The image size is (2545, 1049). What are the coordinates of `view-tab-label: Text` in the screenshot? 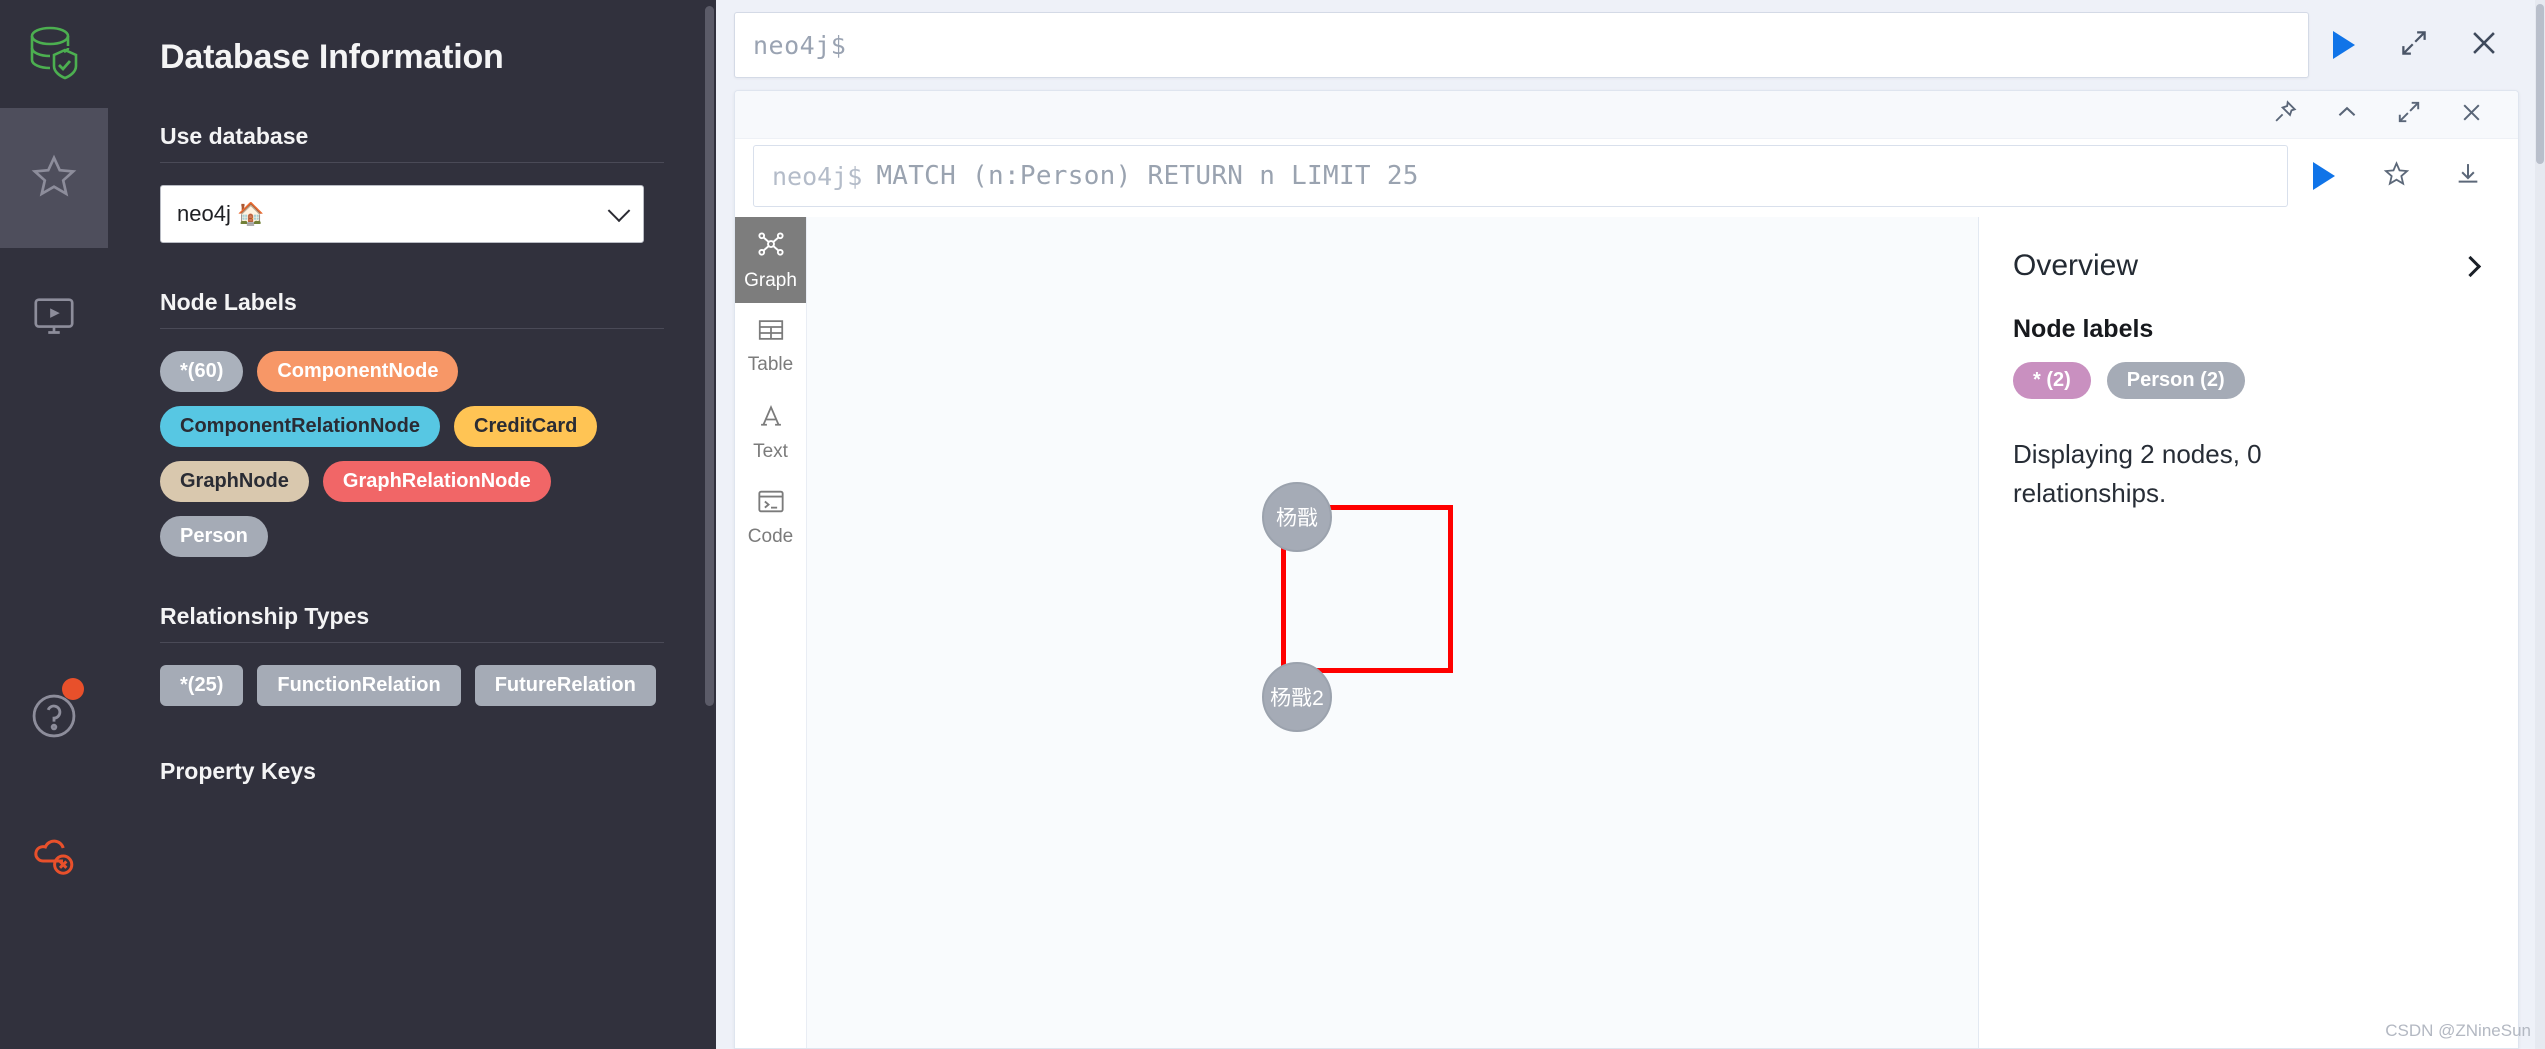 It's located at (770, 451).